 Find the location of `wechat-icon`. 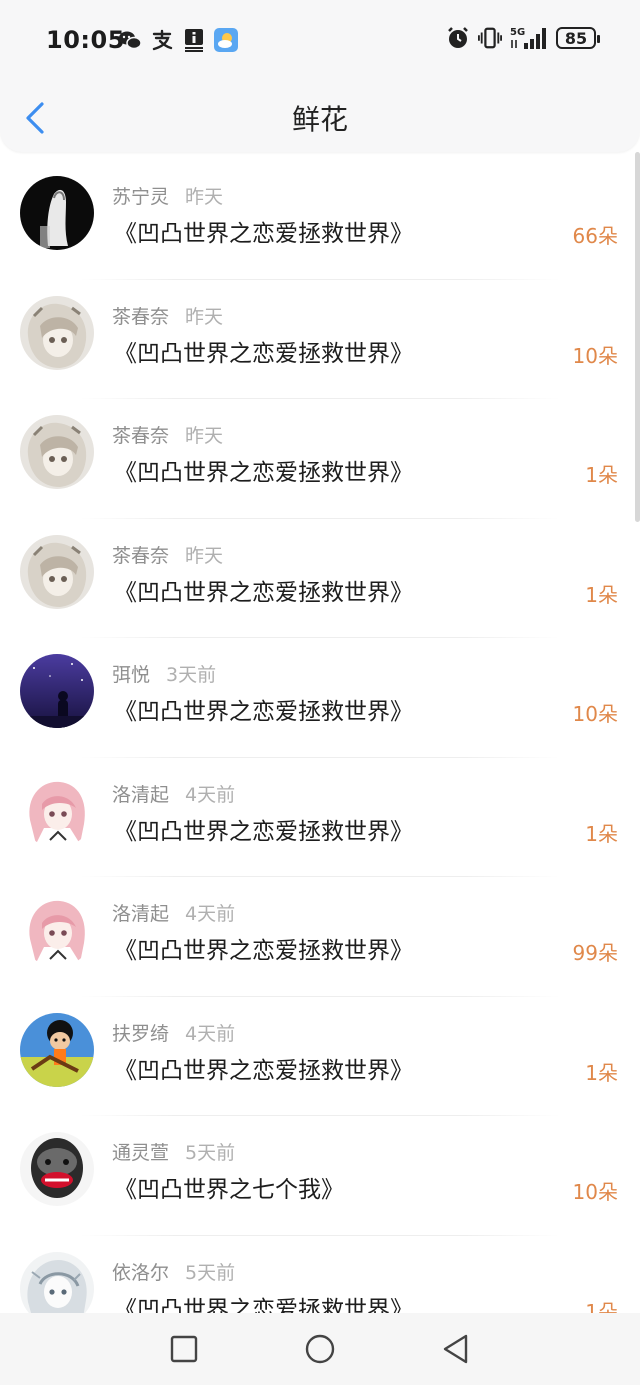

wechat-icon is located at coordinates (130, 40).